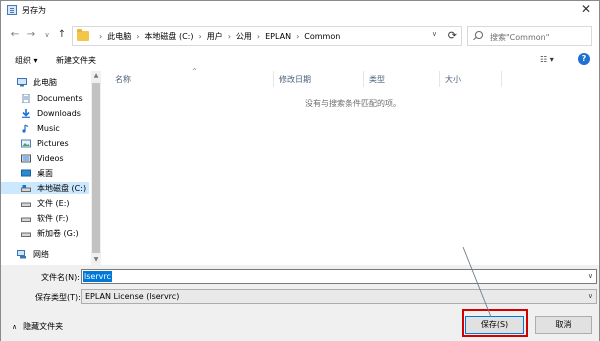  Describe the element at coordinates (477, 282) in the screenshot. I see `annotation-line` at that location.